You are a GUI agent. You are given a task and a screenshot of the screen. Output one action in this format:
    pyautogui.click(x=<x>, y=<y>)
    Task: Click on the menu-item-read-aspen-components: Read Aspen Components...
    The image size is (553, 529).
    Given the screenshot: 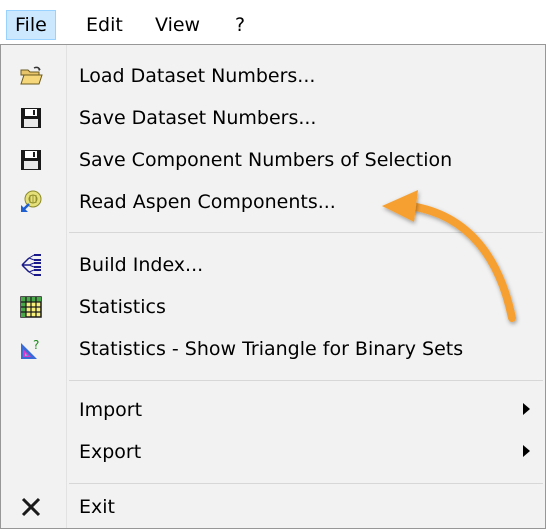 What is the action you would take?
    pyautogui.click(x=273, y=202)
    